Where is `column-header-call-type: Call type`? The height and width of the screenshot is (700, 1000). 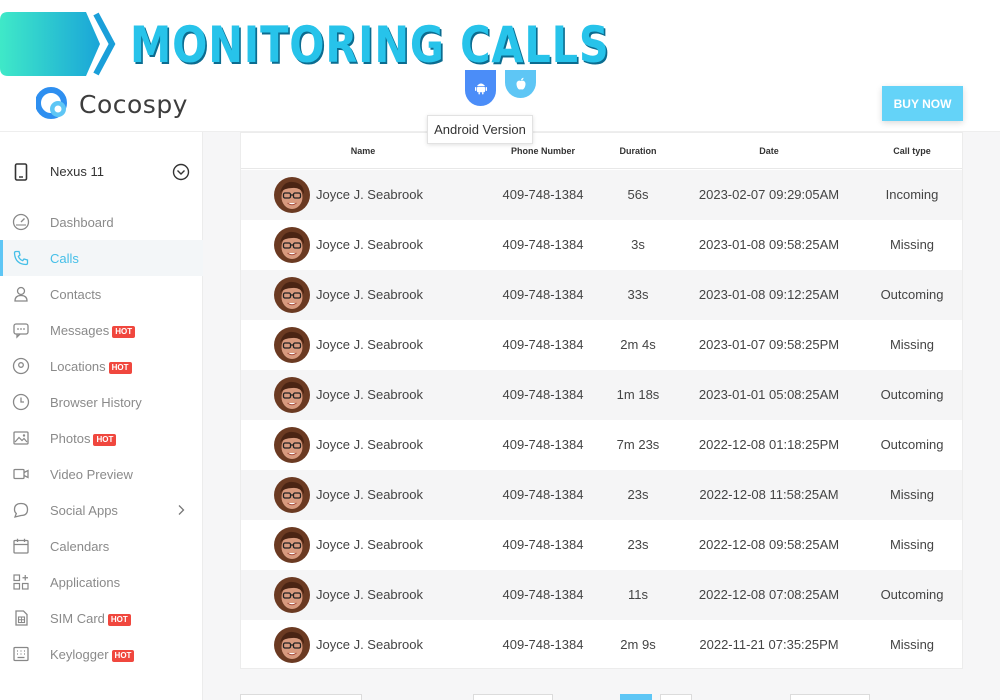
column-header-call-type: Call type is located at coordinates (912, 151).